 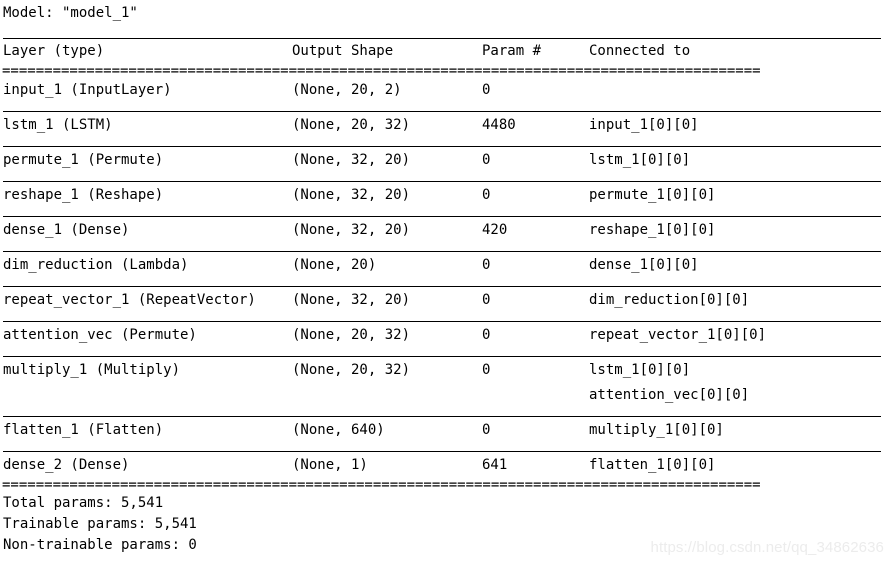 What do you see at coordinates (330, 465) in the screenshot?
I see `cell-output-shape: (None, 1)` at bounding box center [330, 465].